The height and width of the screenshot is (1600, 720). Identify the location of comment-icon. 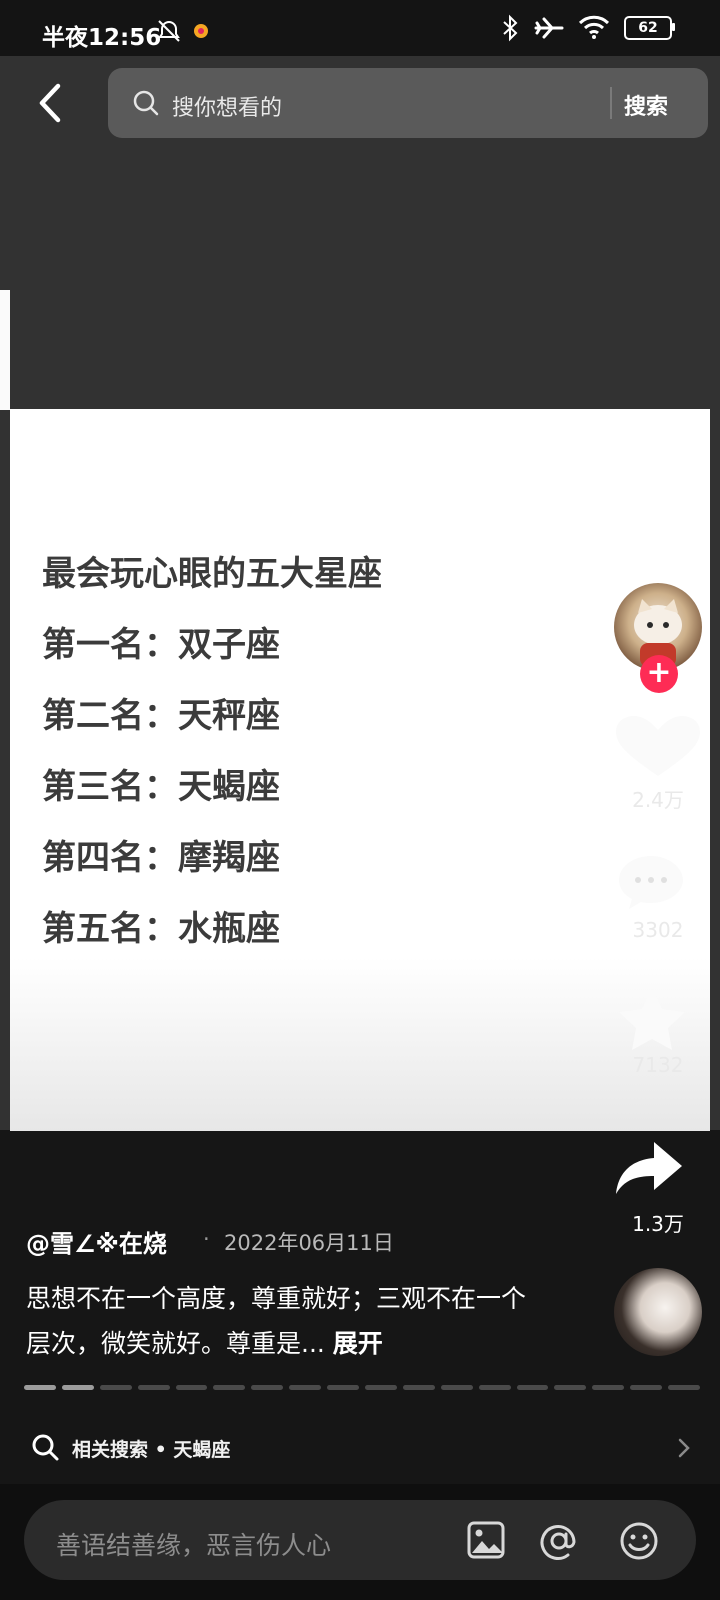
(651, 882).